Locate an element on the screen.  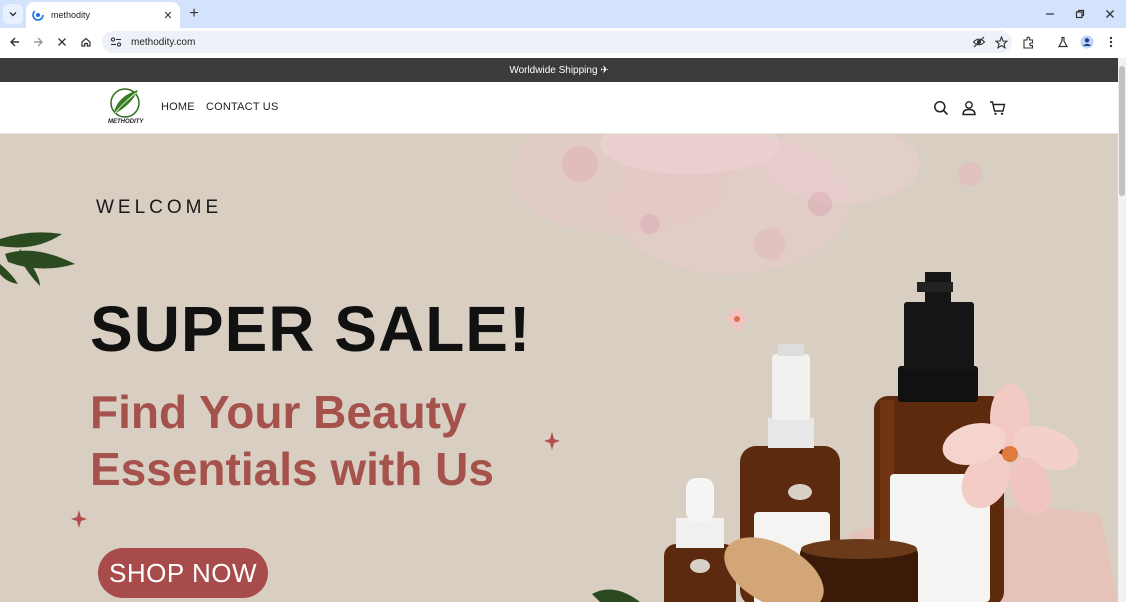
home-icon is located at coordinates (86, 42).